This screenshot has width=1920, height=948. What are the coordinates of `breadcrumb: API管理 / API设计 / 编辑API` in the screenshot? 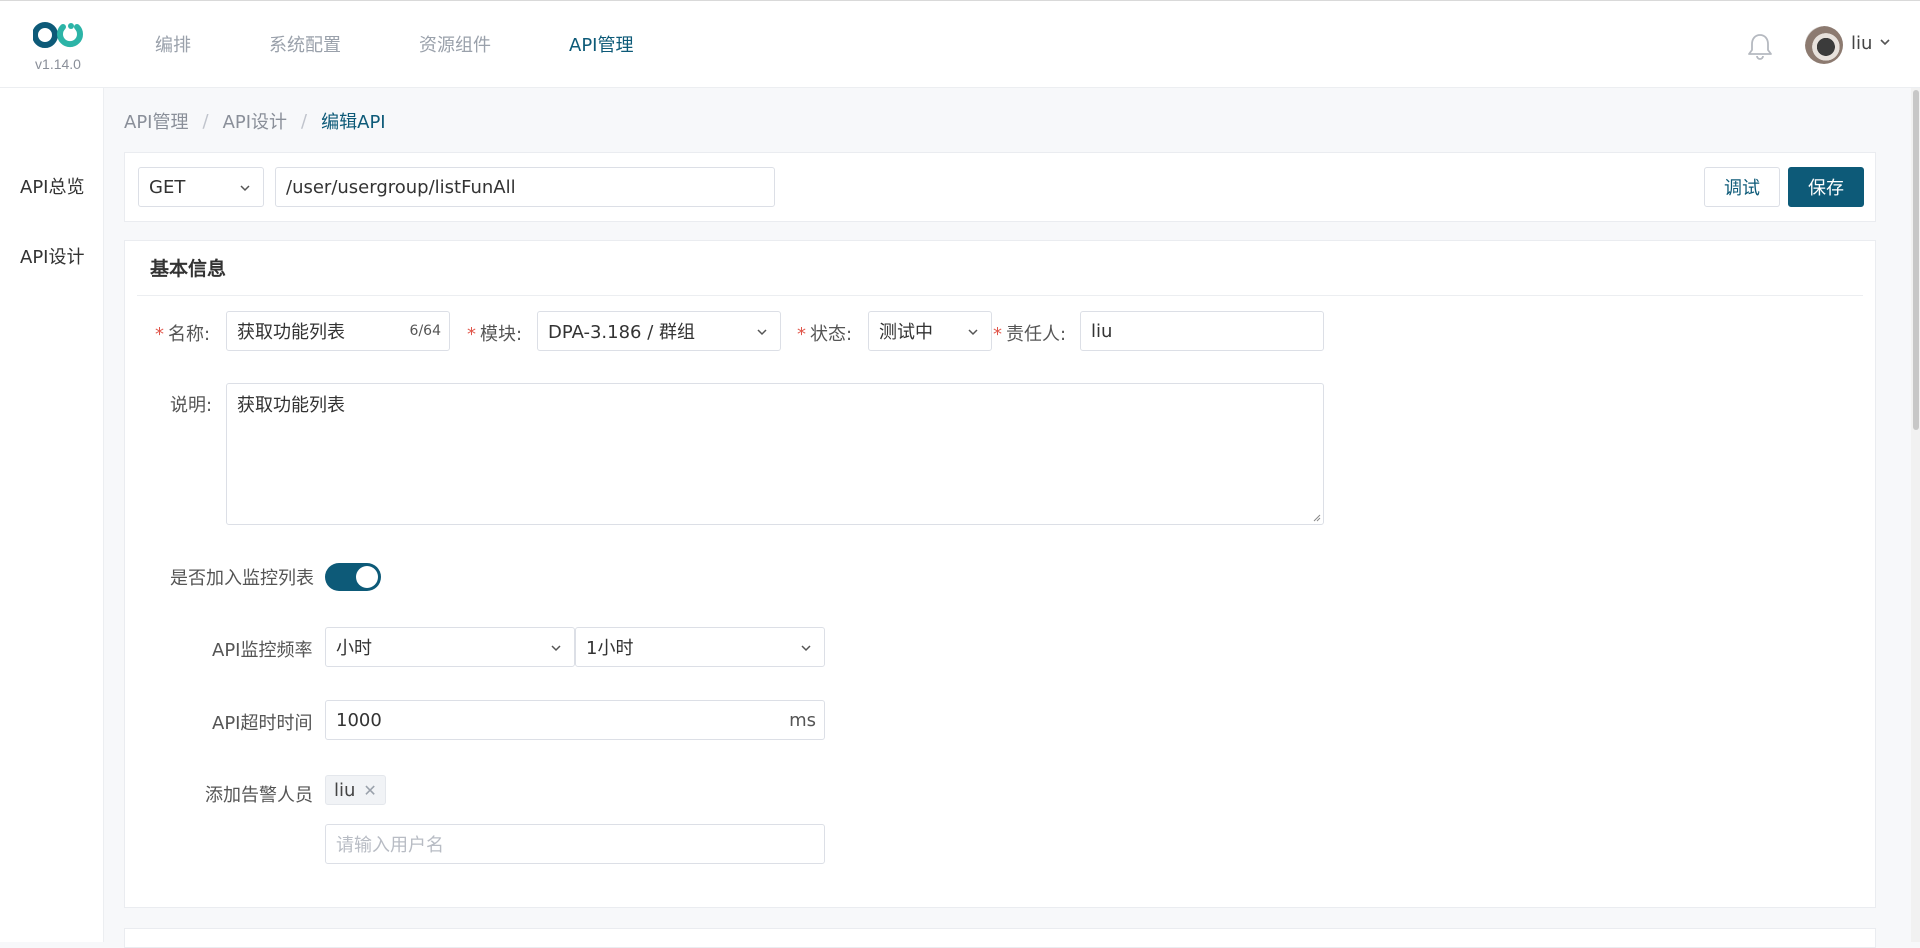 It's located at (255, 121).